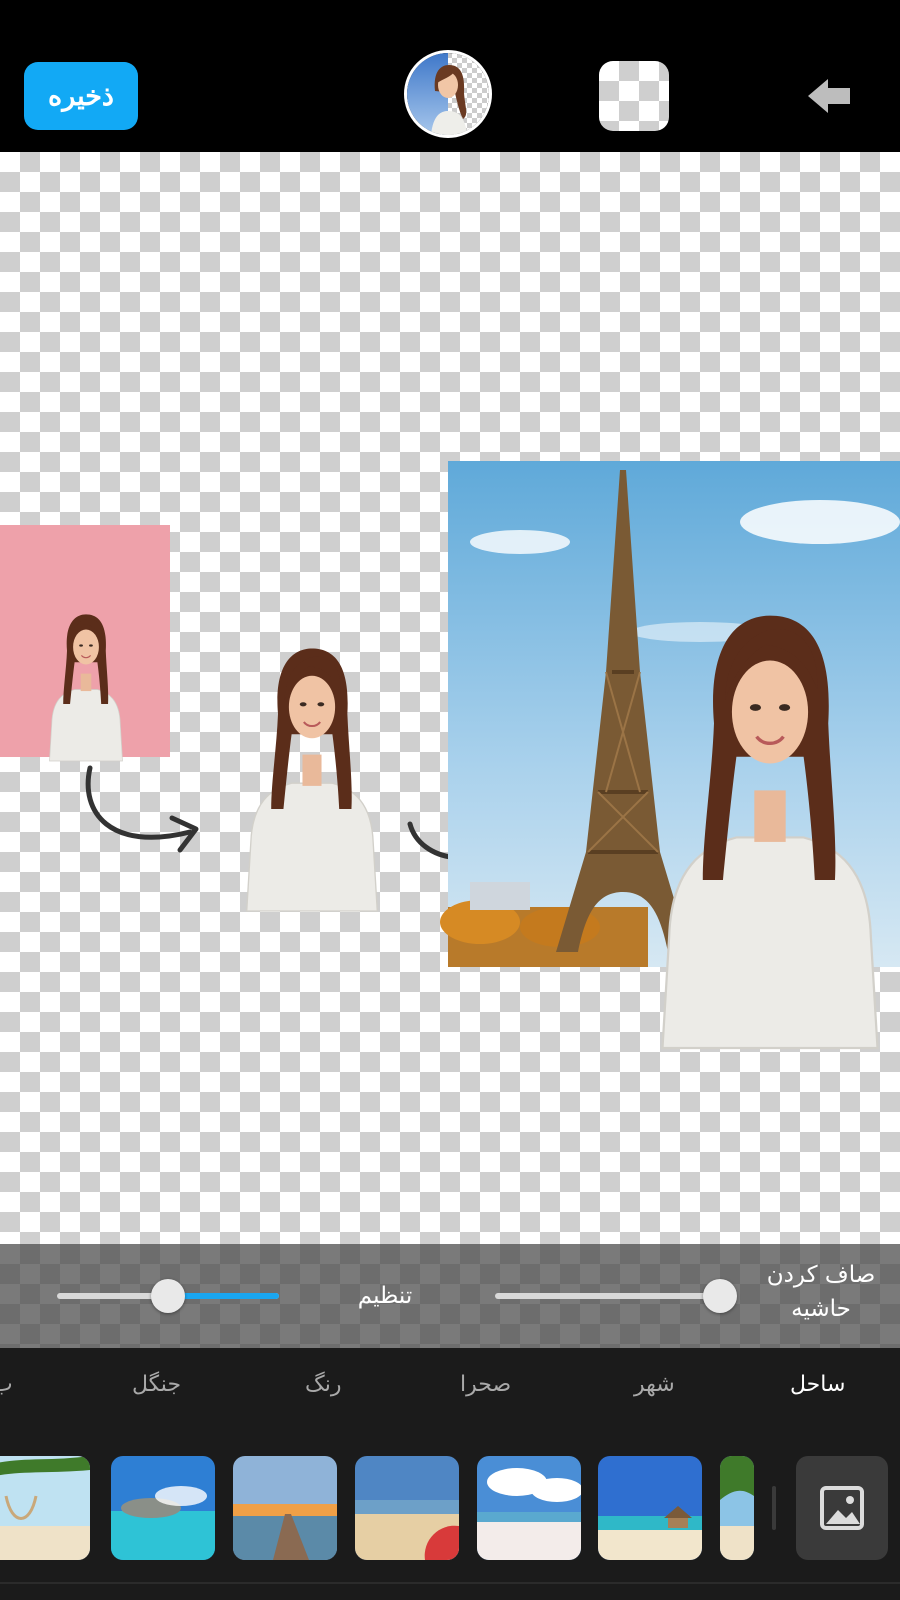 The image size is (900, 1600). I want to click on thumbnail-tropical-lagoon, so click(163, 1508).